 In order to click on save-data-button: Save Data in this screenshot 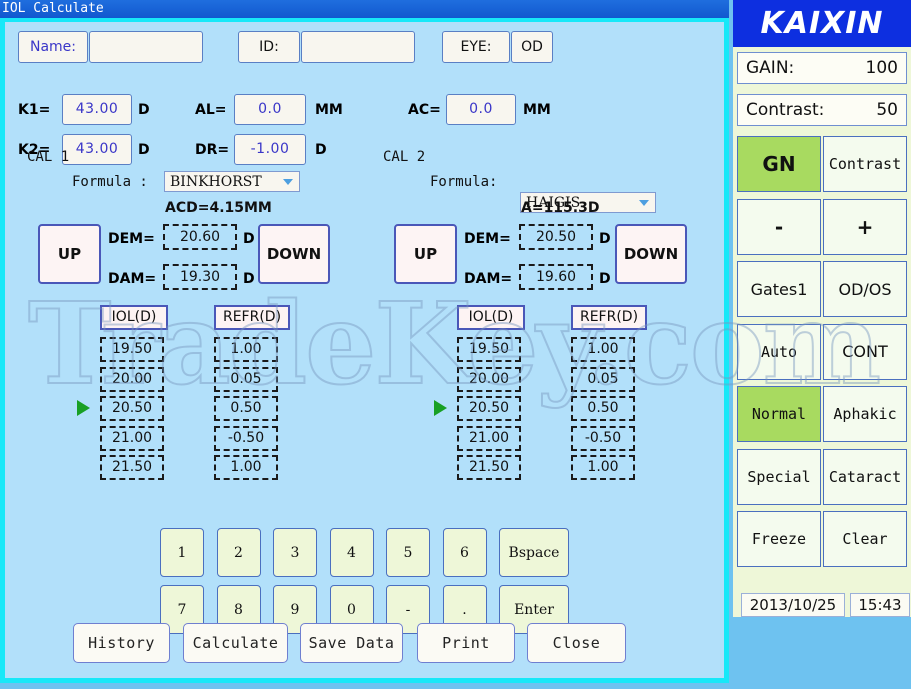, I will do `click(351, 643)`.